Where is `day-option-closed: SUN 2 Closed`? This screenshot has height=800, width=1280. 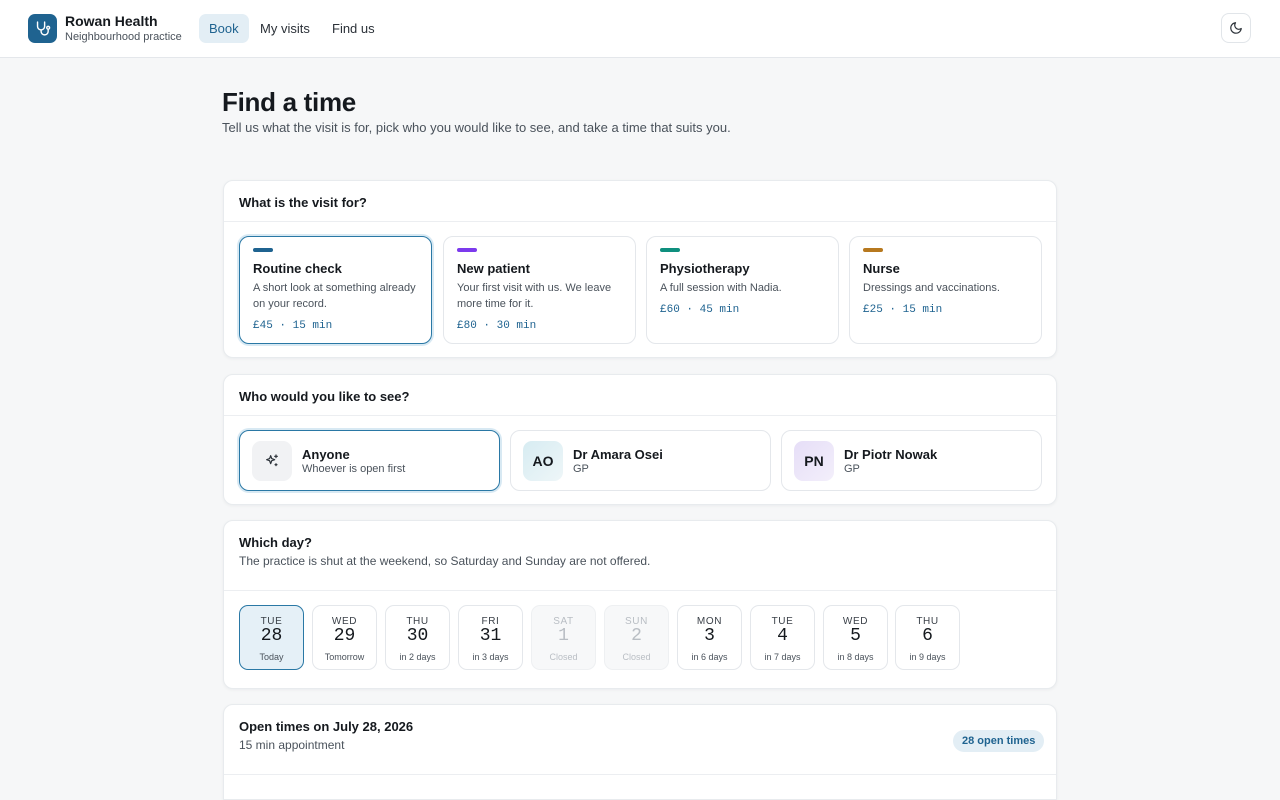 day-option-closed: SUN 2 Closed is located at coordinates (636, 637).